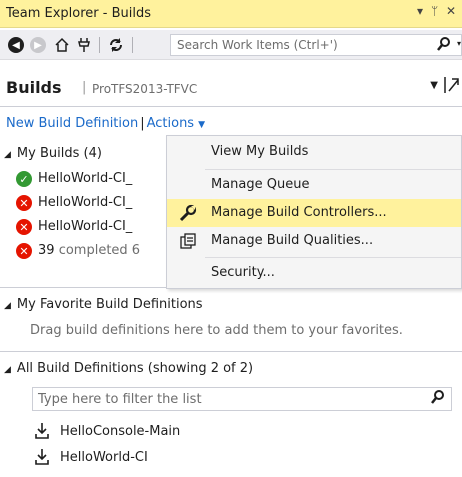 This screenshot has height=477, width=462. I want to click on menu-item-label: Manage Queue, so click(260, 184).